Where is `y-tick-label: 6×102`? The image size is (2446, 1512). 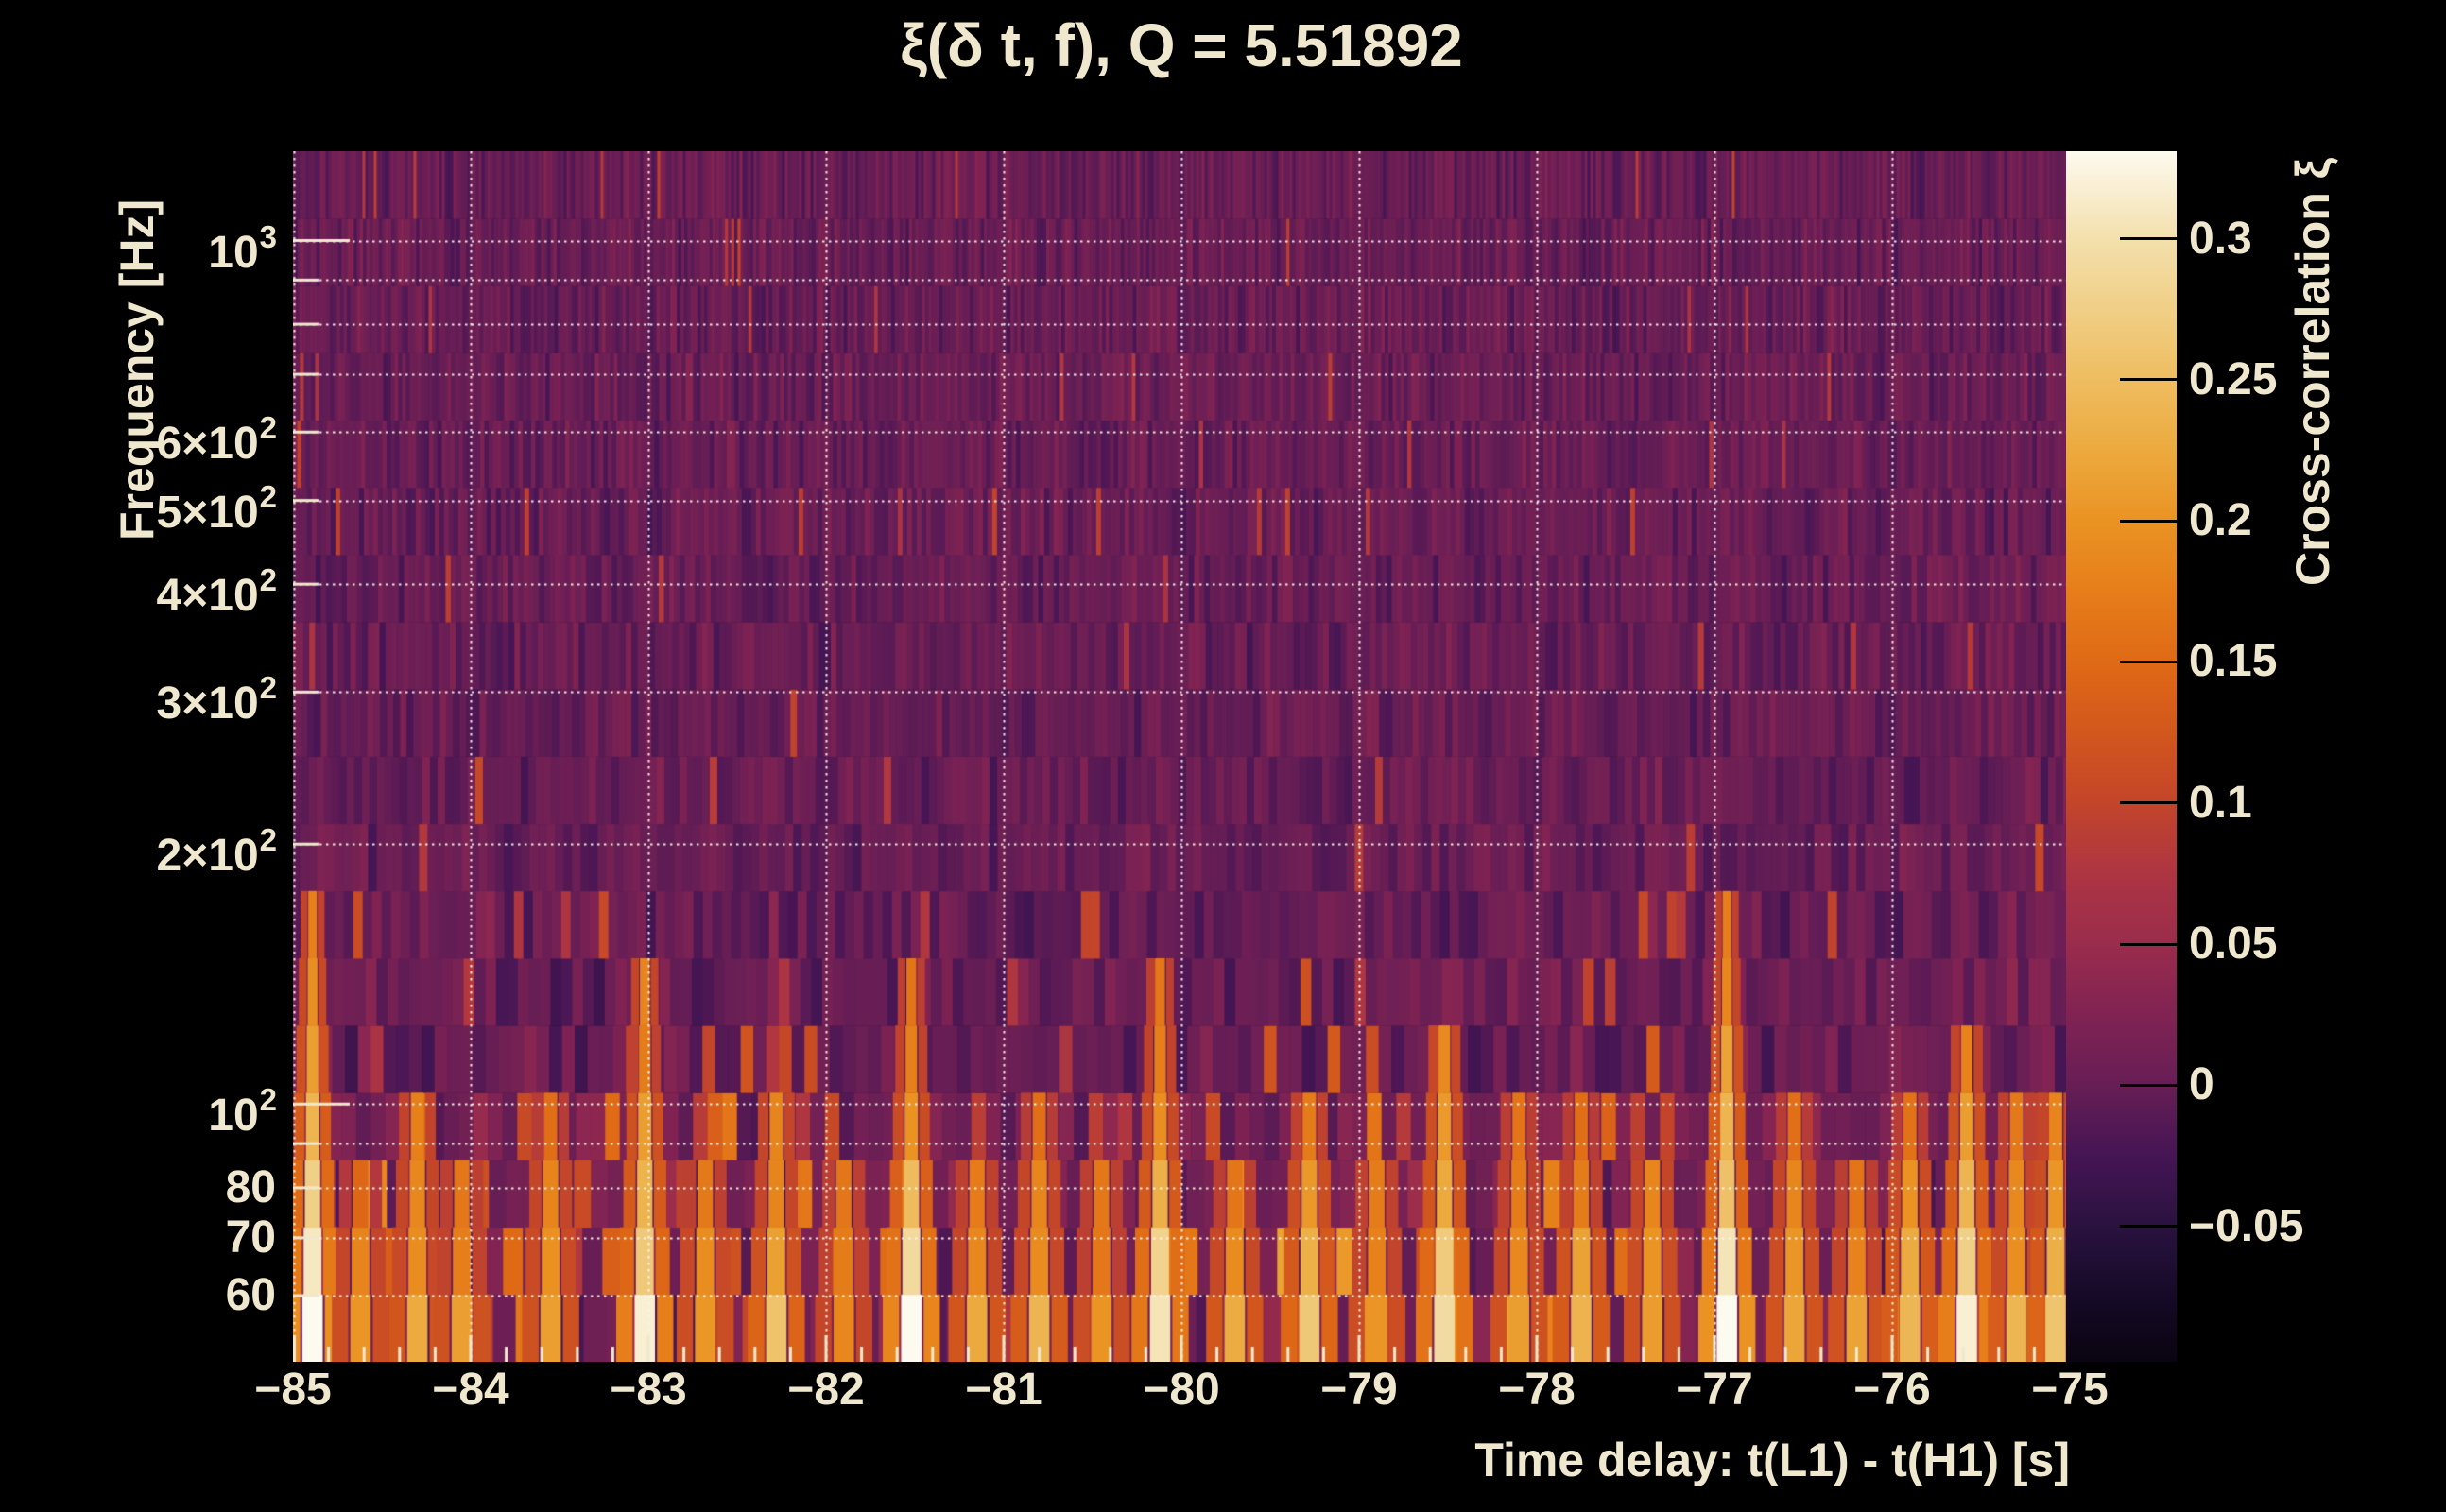 y-tick-label: 6×102 is located at coordinates (217, 440).